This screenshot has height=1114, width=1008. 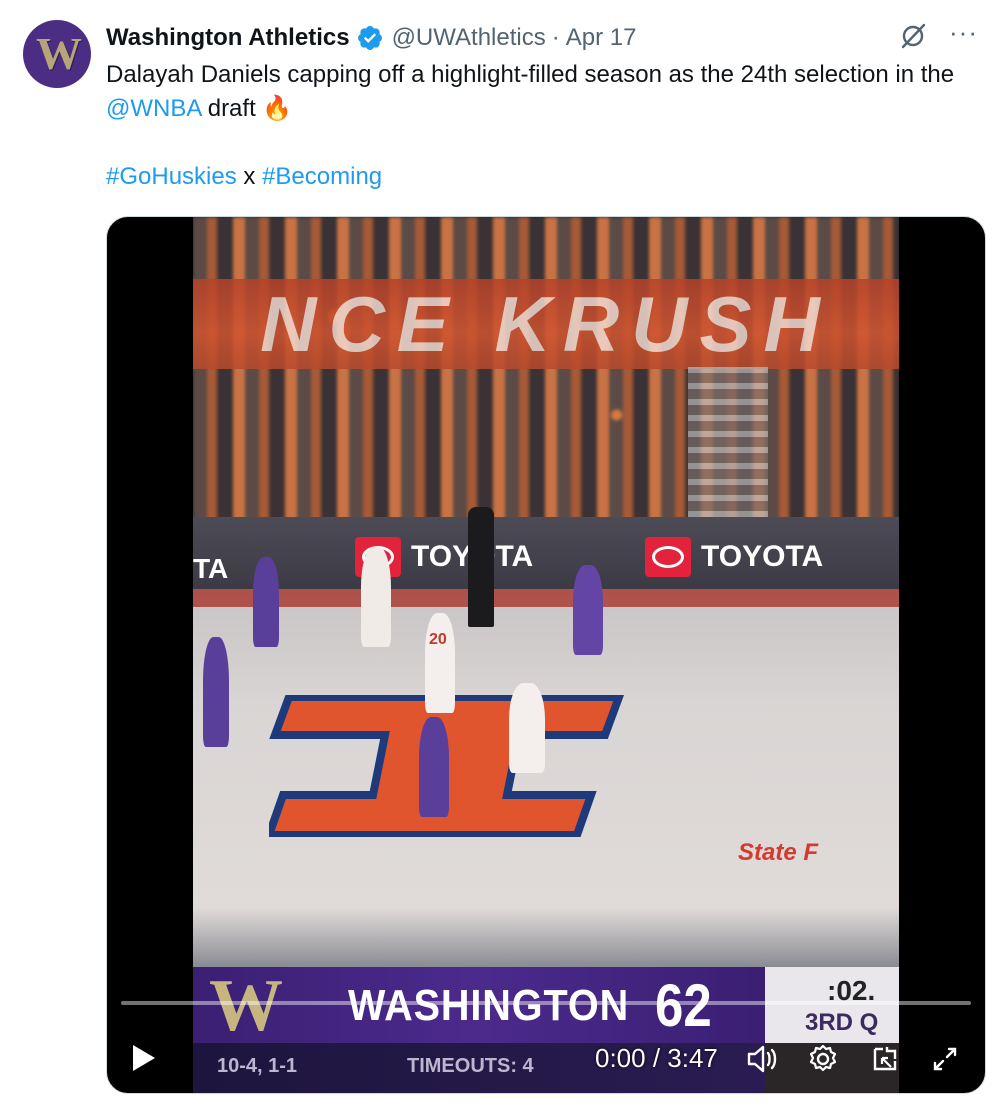 What do you see at coordinates (692, 1058) in the screenshot?
I see `video-duration: 3:47` at bounding box center [692, 1058].